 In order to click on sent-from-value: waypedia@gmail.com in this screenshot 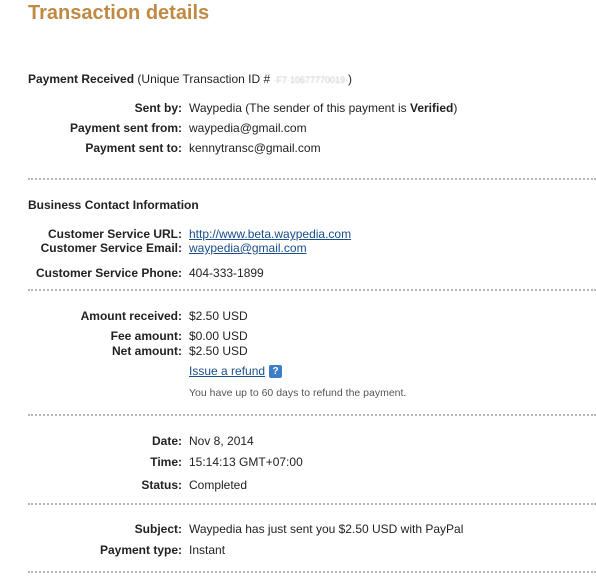, I will do `click(248, 128)`.